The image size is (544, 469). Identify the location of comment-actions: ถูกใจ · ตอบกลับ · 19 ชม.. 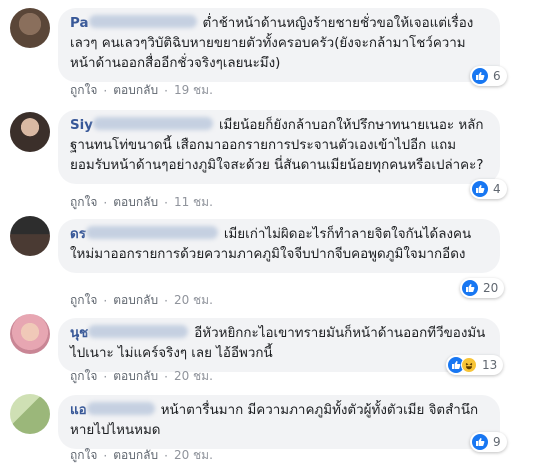
(141, 90).